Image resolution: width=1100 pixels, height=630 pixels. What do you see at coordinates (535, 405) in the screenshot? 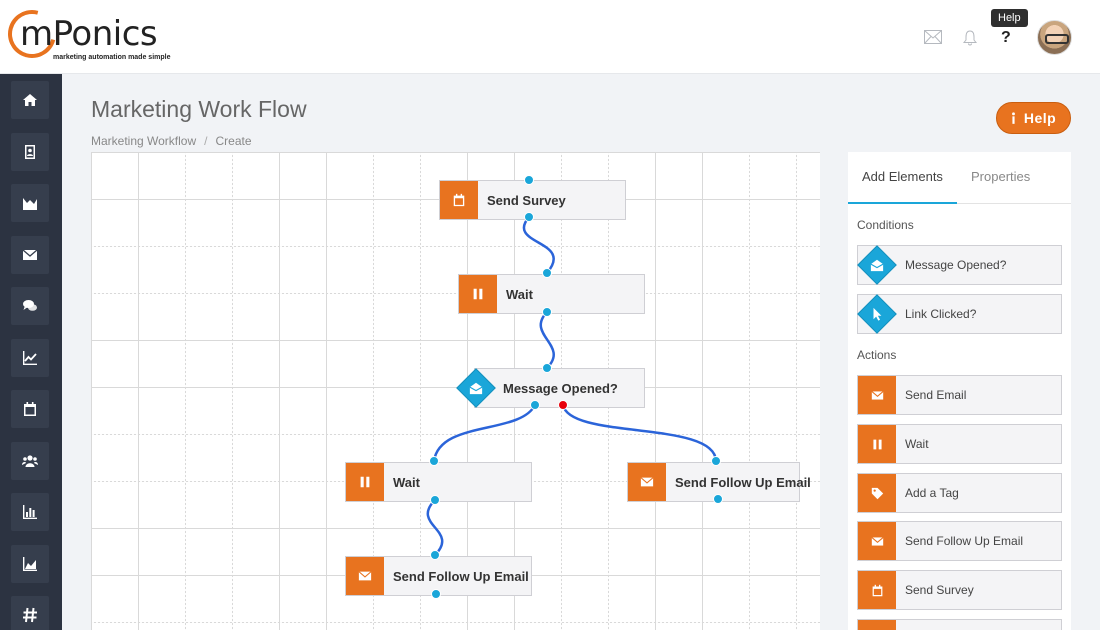
I see `condition-yes-port` at bounding box center [535, 405].